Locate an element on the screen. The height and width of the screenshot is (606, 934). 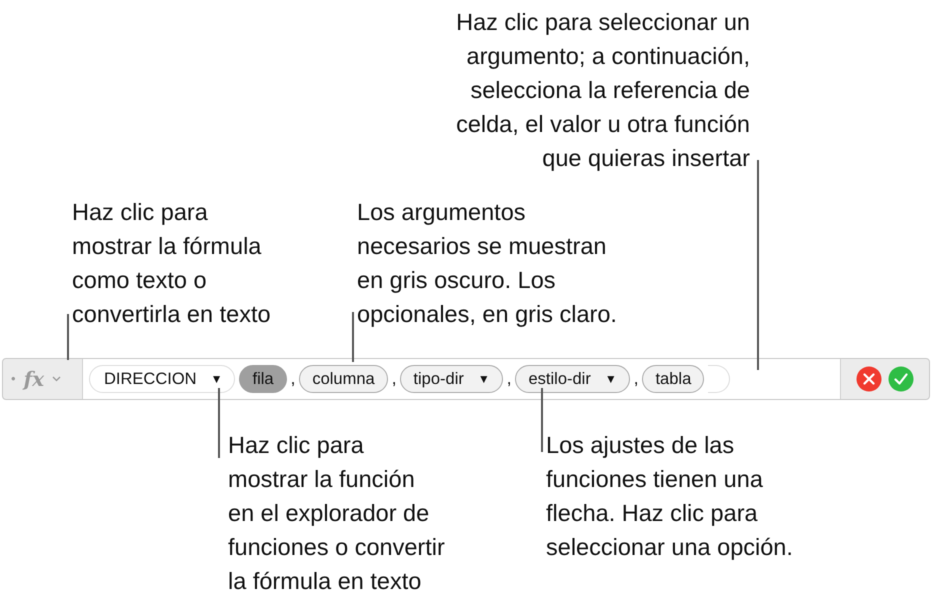
callout-text: Haz clic para mostrar la función en el explorador de funciones o convertir la fórmula en texto is located at coordinates (336, 513).